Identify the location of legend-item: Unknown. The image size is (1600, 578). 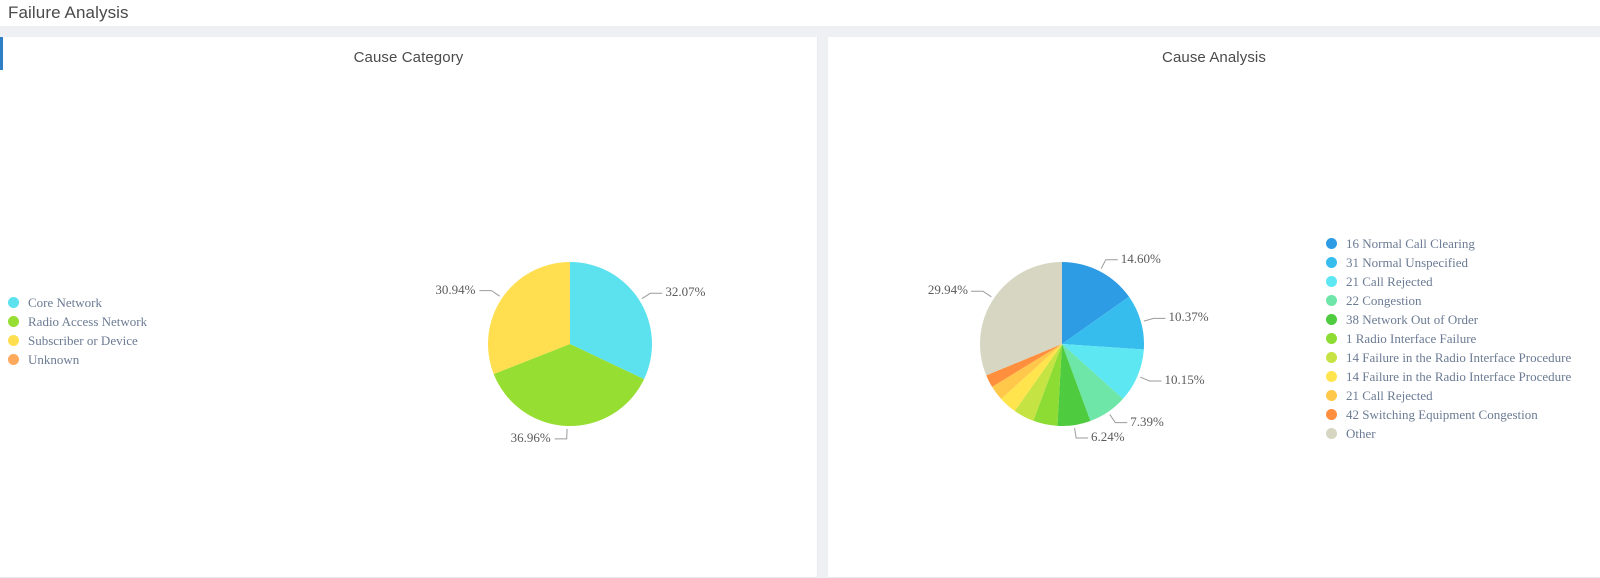
(77, 359).